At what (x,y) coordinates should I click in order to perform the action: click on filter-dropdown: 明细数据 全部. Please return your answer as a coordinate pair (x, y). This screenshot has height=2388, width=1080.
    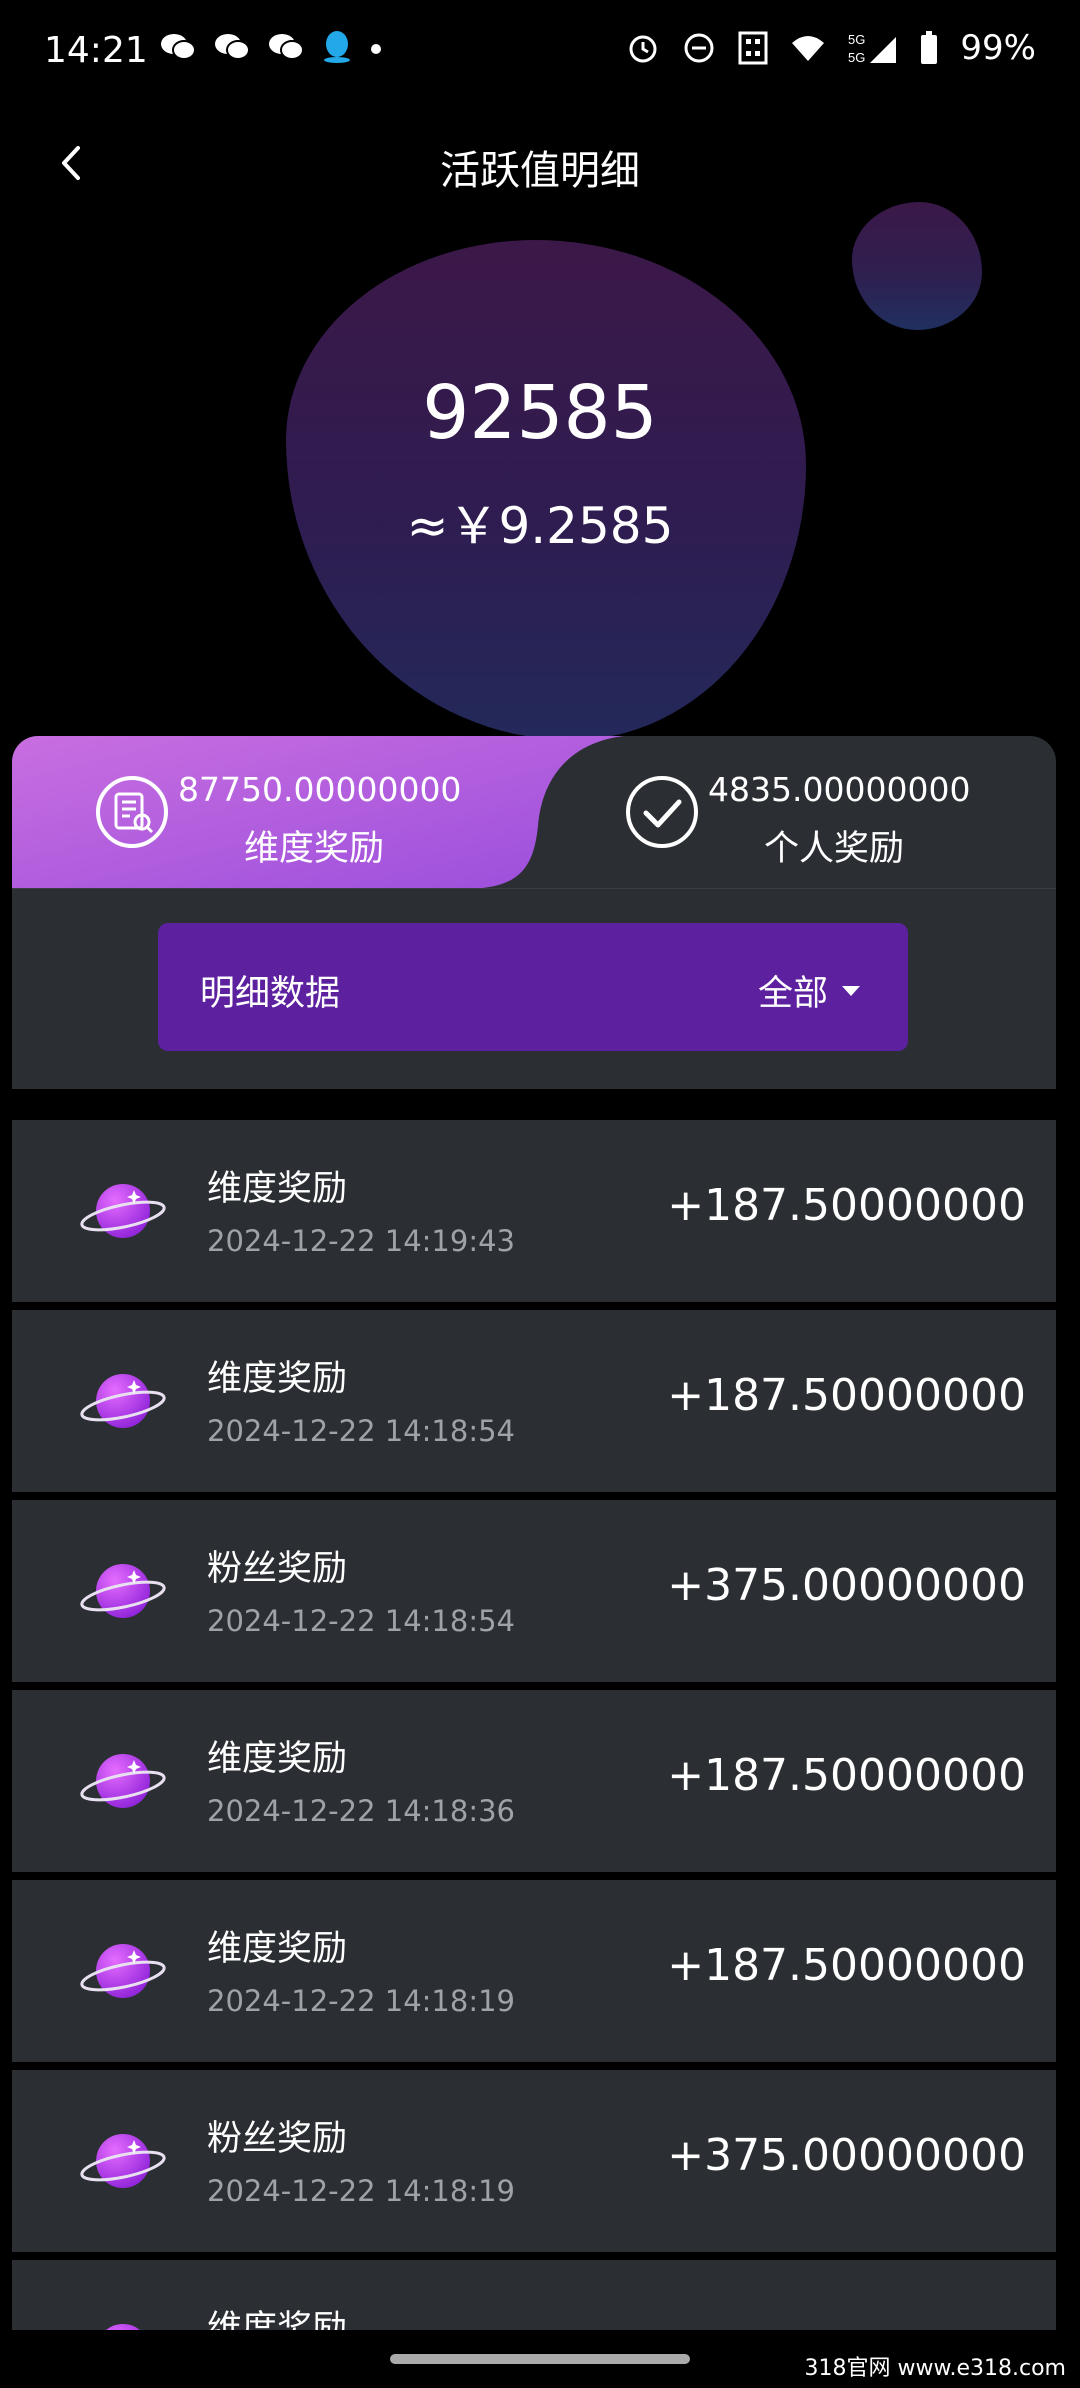
    Looking at the image, I should click on (533, 987).